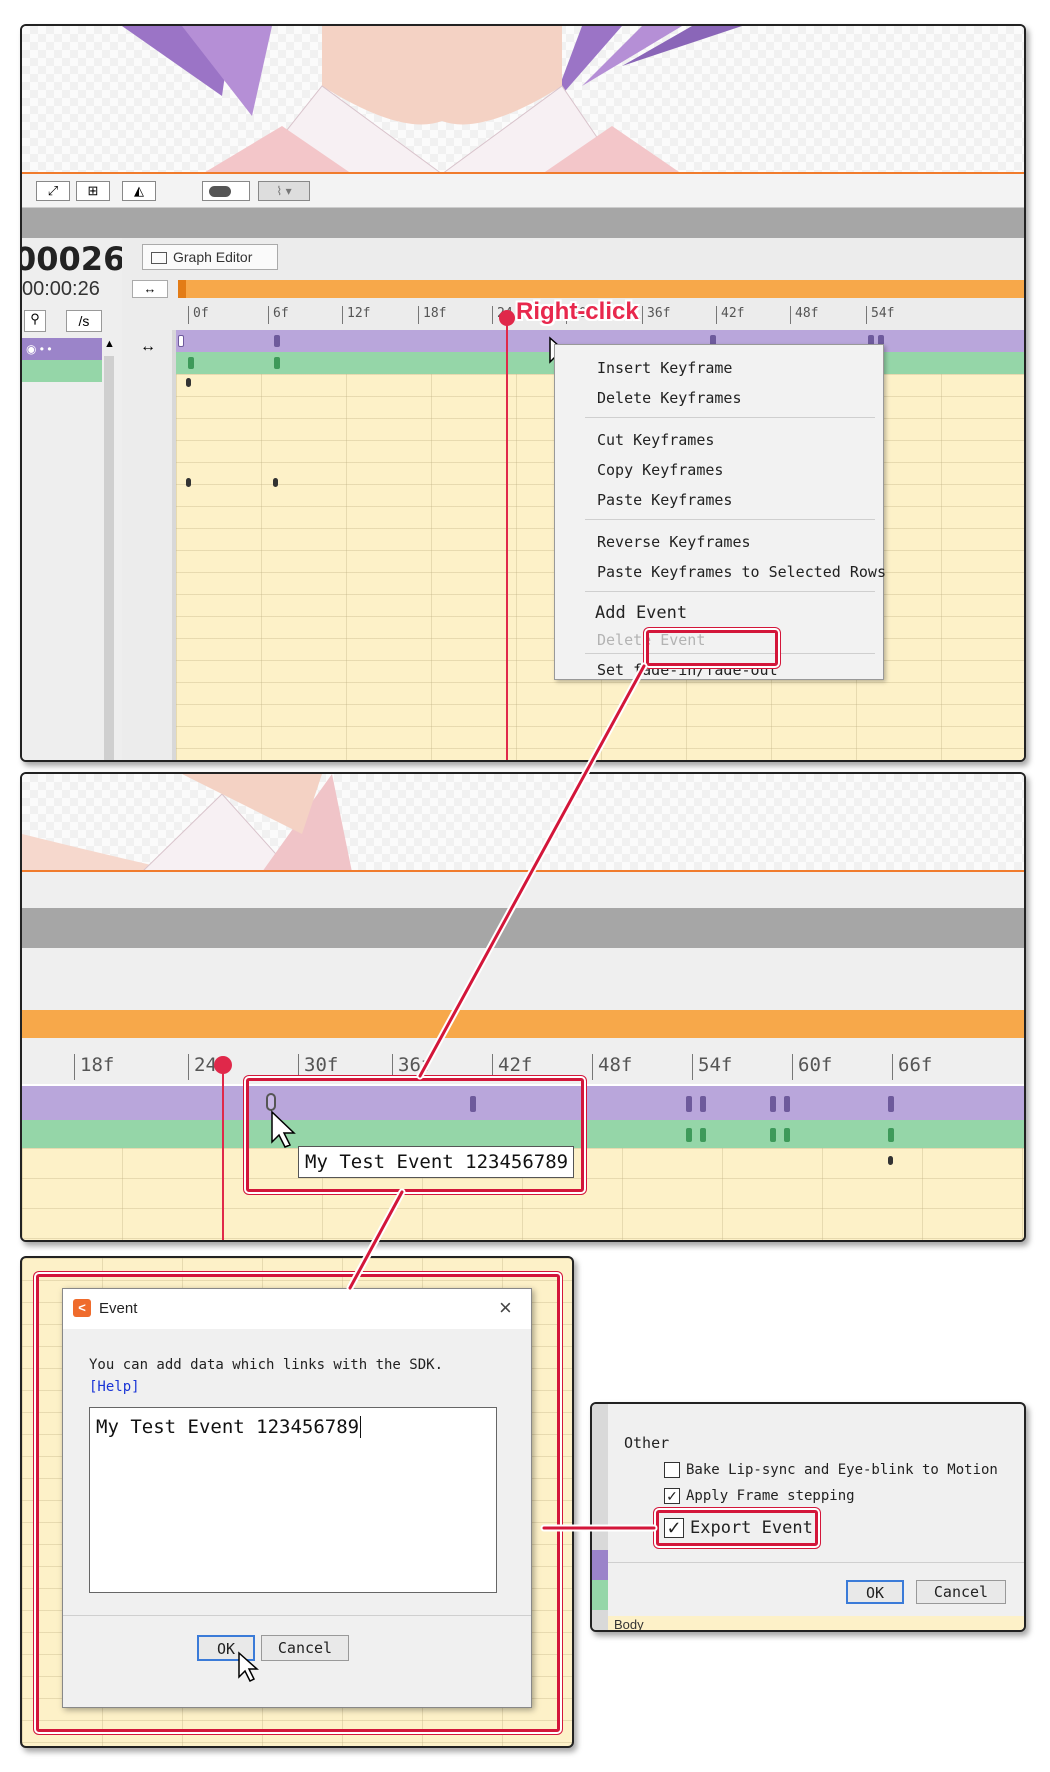  I want to click on graph-editor-button: Graph Editor, so click(210, 257).